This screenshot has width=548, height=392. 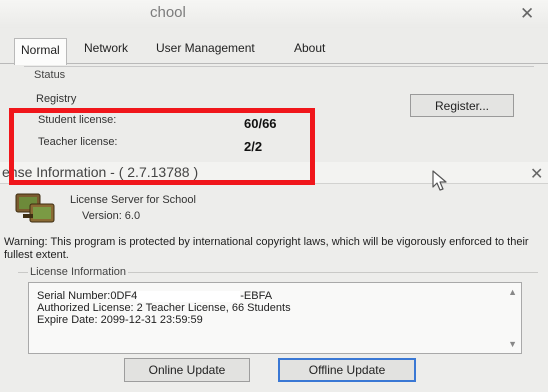 I want to click on main-window-titlebar: chool ✕, so click(x=274, y=14).